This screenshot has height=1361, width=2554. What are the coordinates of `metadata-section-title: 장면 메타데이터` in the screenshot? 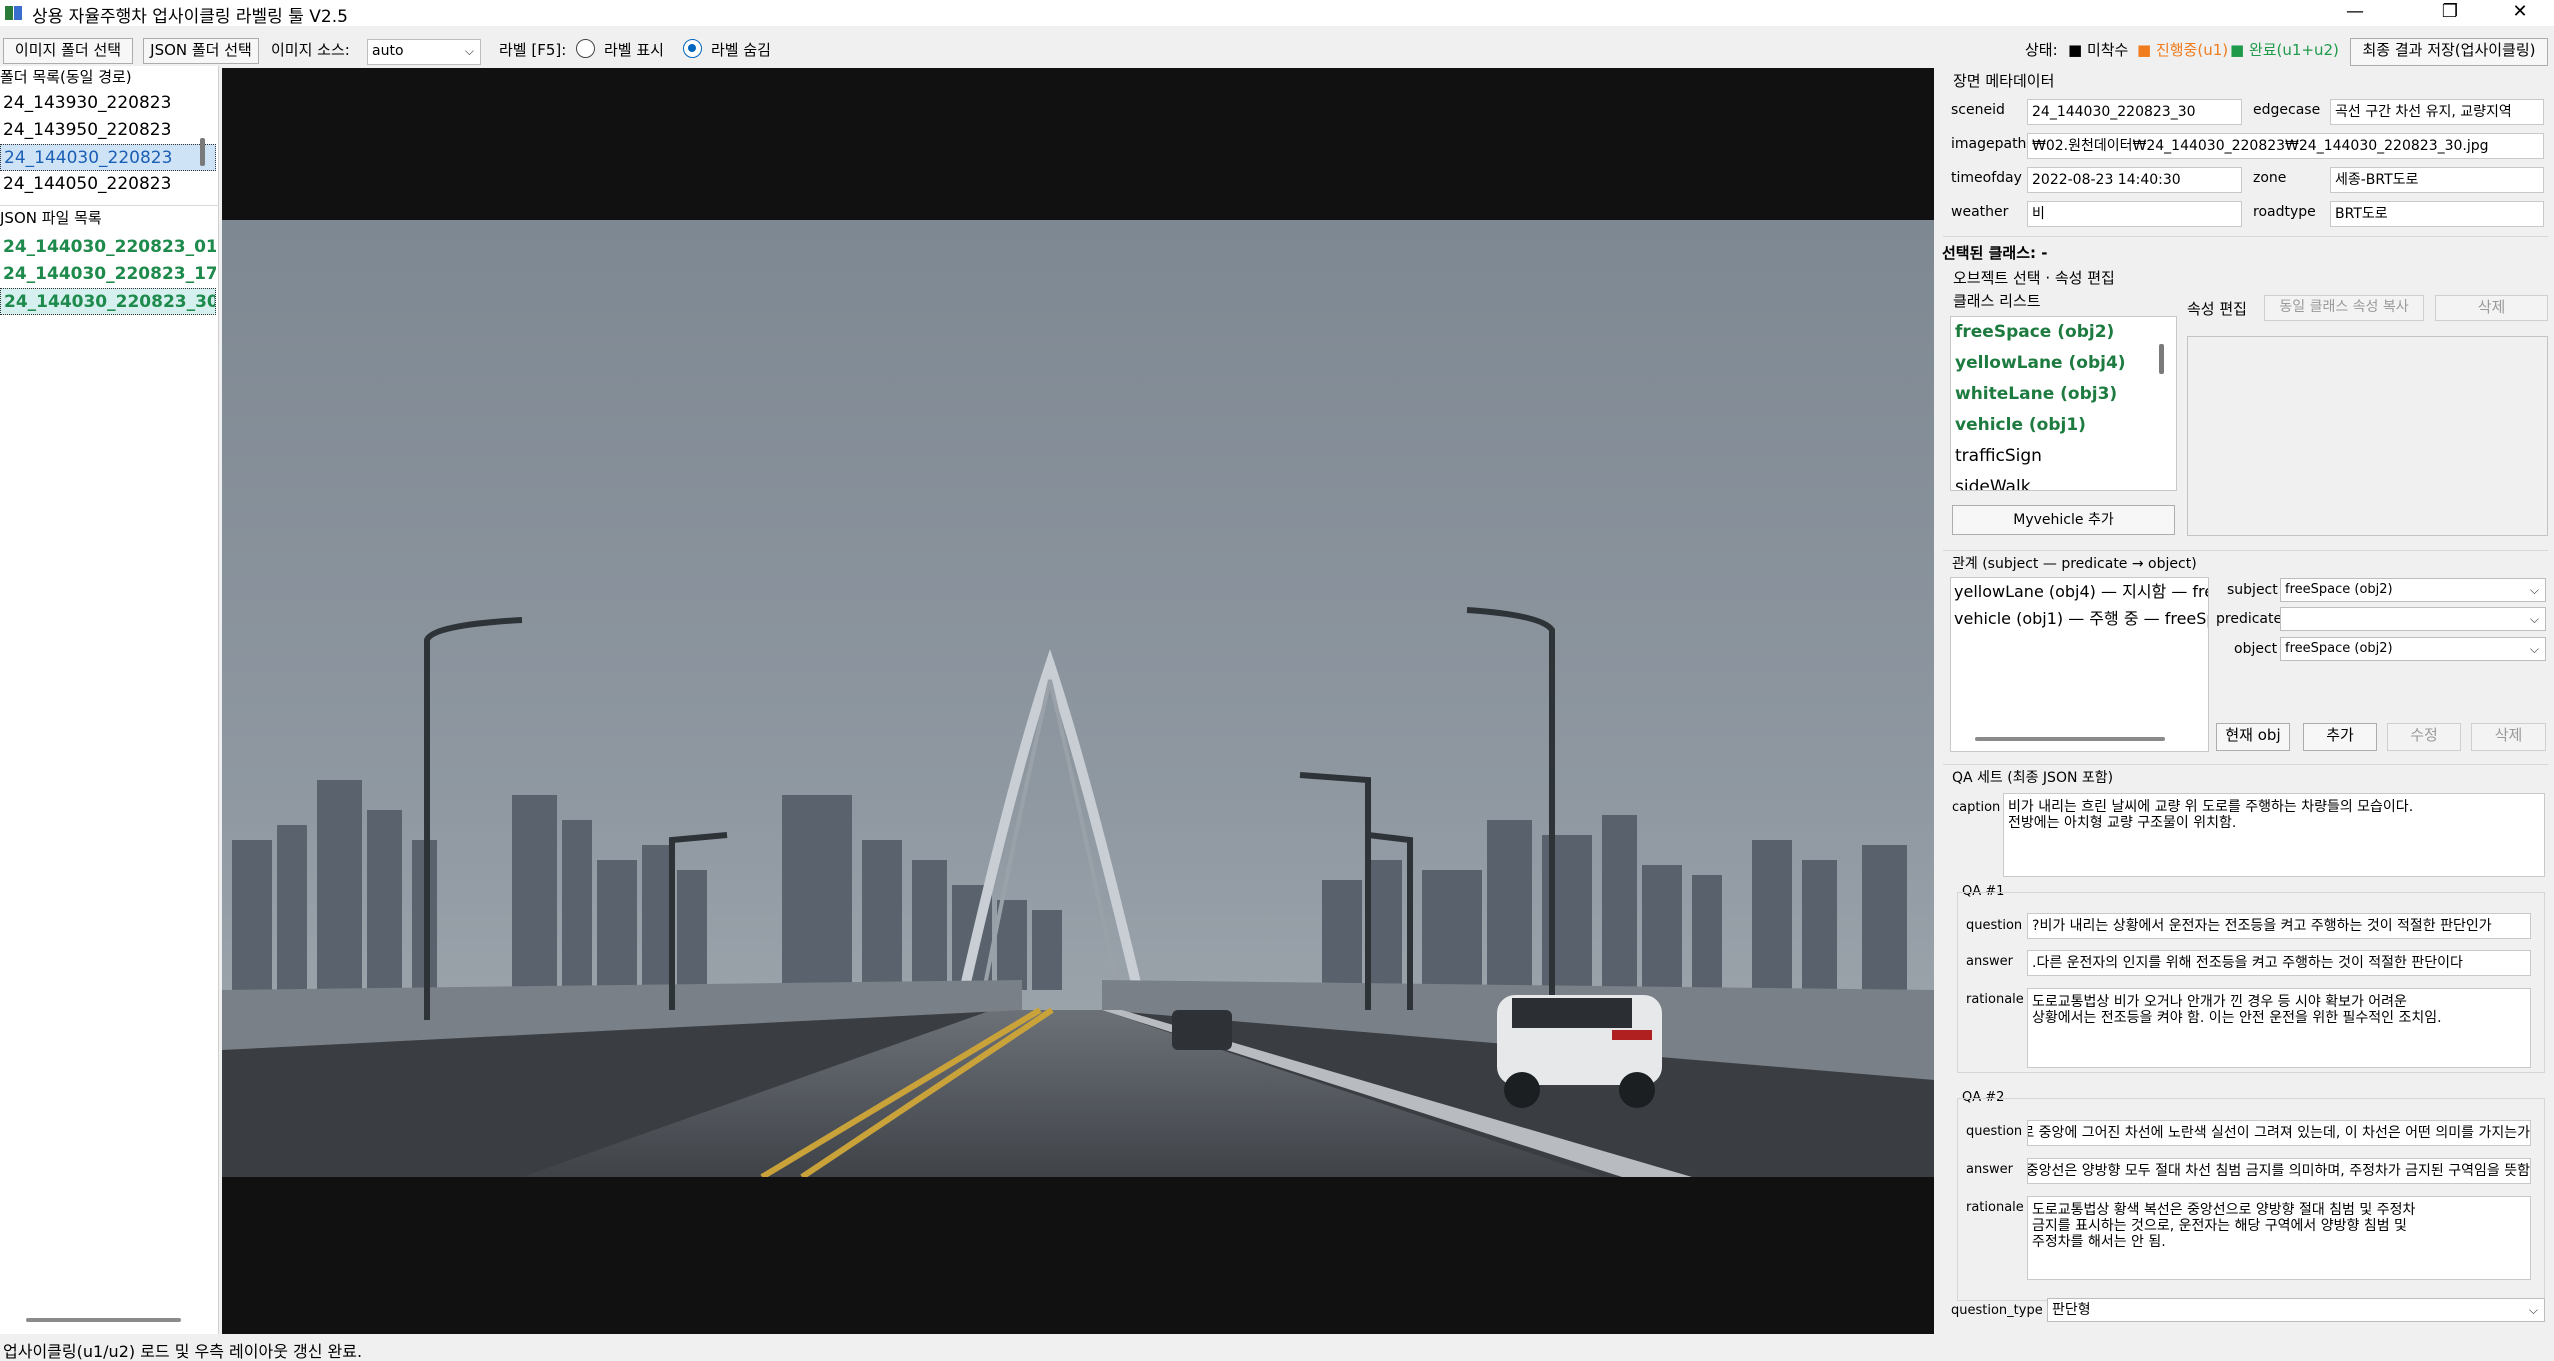 It's located at (2004, 81).